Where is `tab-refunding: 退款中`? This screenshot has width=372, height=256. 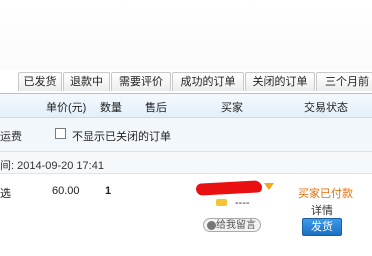
tab-refunding: 退款中 is located at coordinates (86, 81).